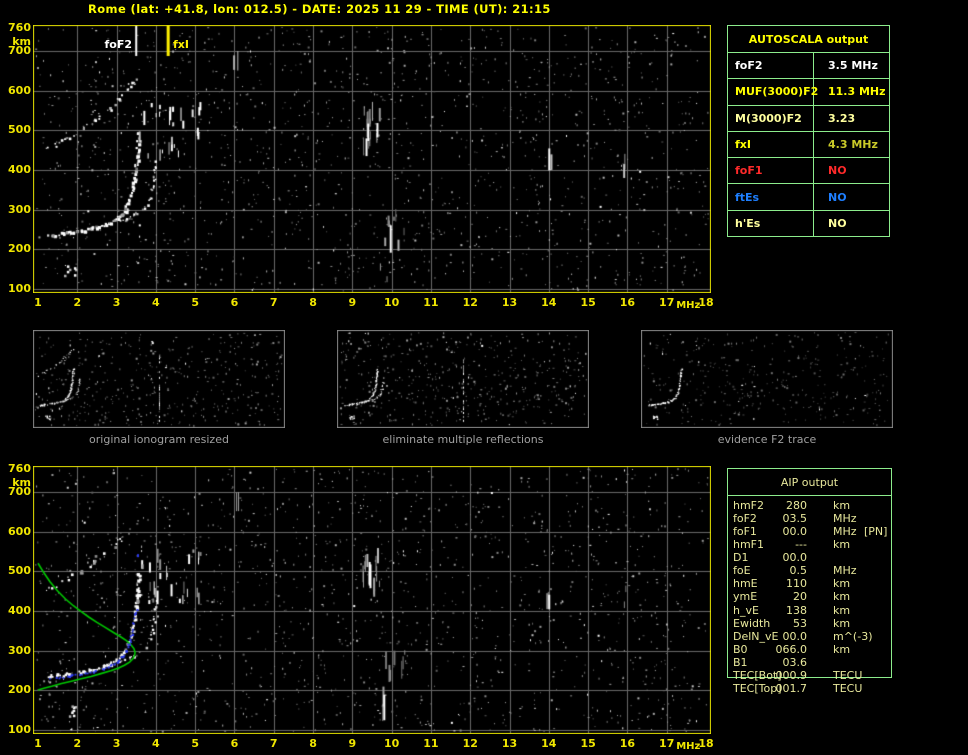 Image resolution: width=968 pixels, height=755 pixels. What do you see at coordinates (773, 92) in the screenshot?
I see `autoscala-param-label: MUF(3000)F2` at bounding box center [773, 92].